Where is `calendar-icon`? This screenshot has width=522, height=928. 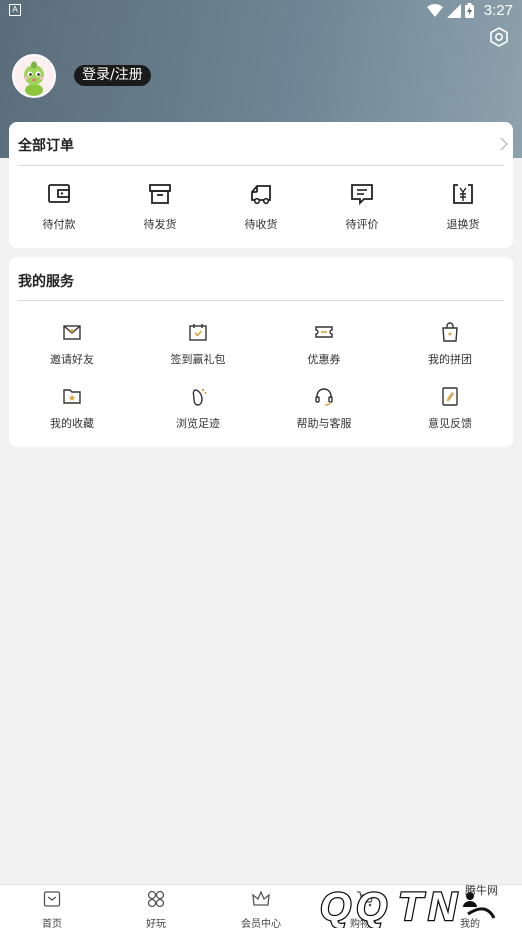
calendar-icon is located at coordinates (198, 332).